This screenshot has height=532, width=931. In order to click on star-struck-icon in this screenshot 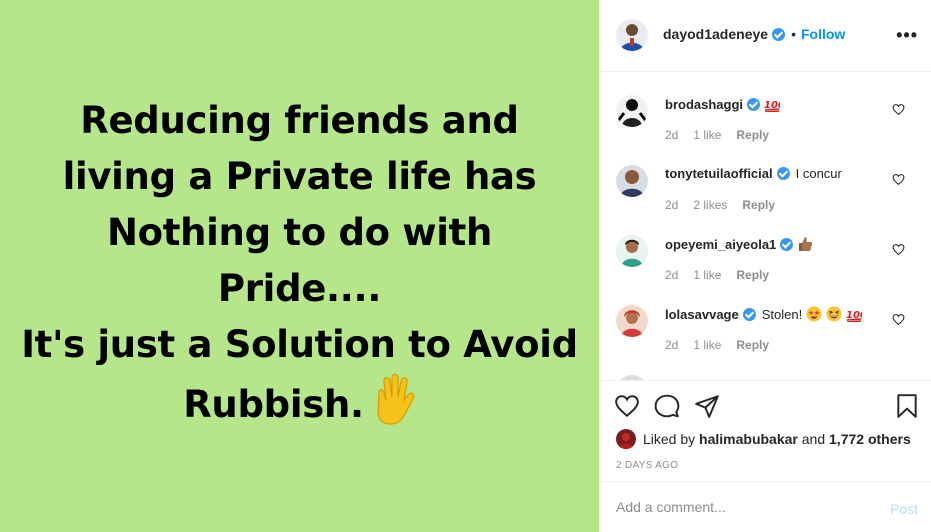, I will do `click(814, 314)`.